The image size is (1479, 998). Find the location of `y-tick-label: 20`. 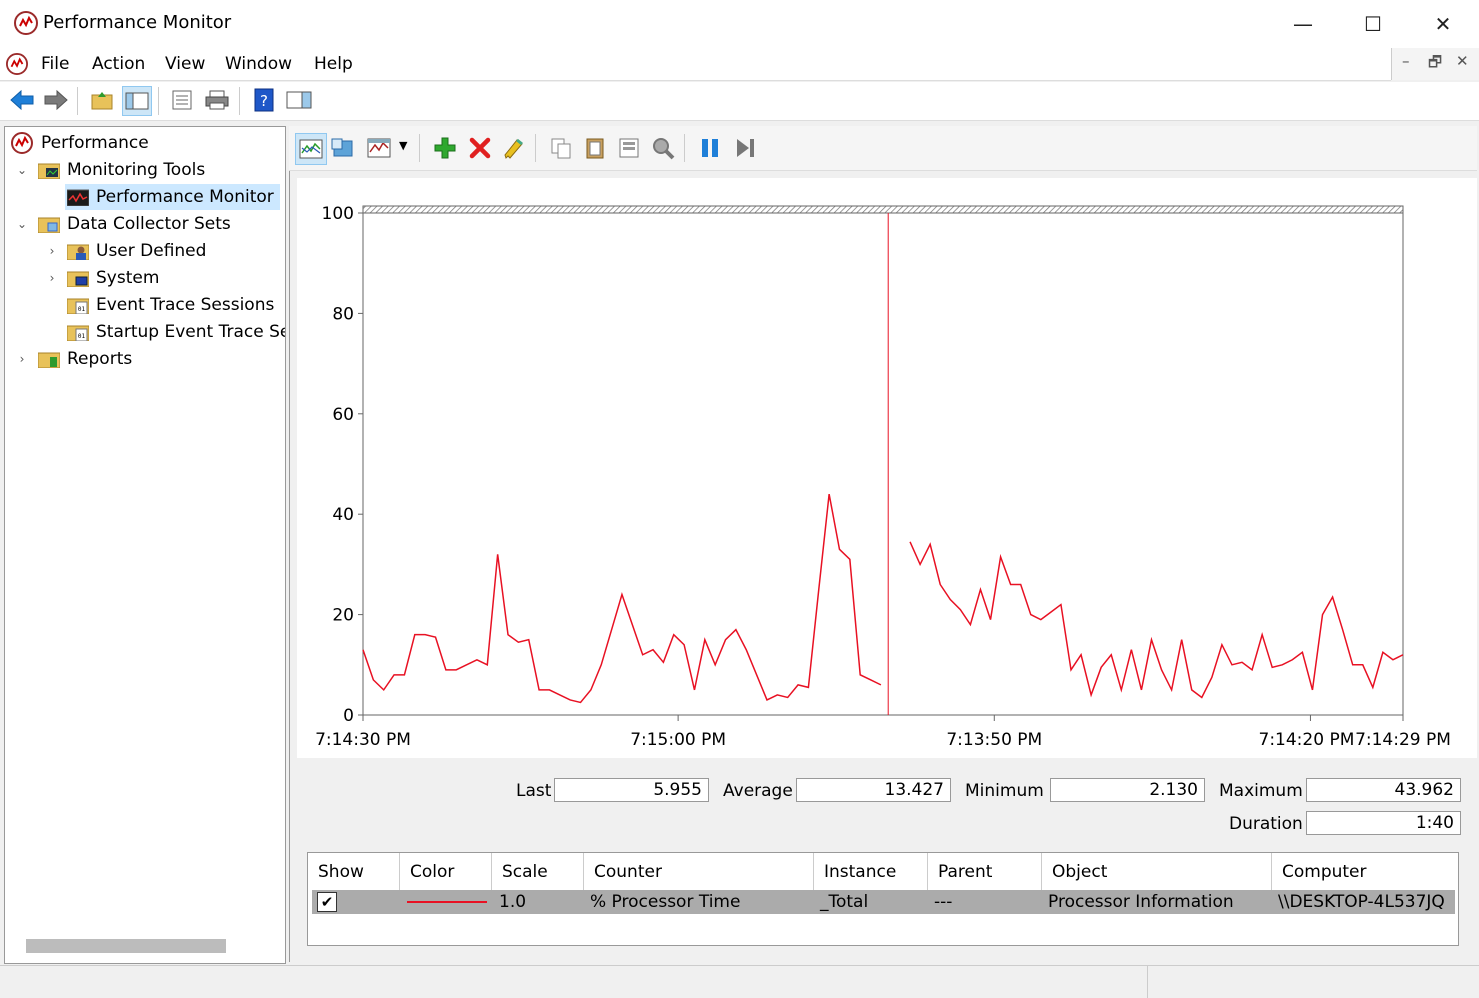

y-tick-label: 20 is located at coordinates (343, 616).